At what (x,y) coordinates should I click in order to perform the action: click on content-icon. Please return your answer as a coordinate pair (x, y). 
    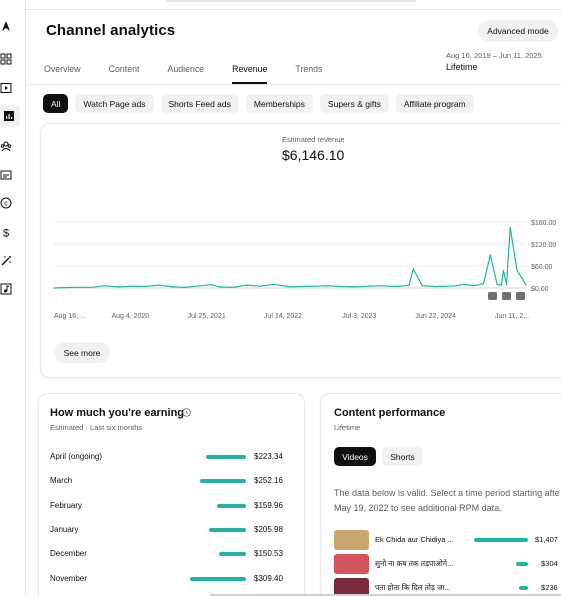
    Looking at the image, I should click on (6, 88).